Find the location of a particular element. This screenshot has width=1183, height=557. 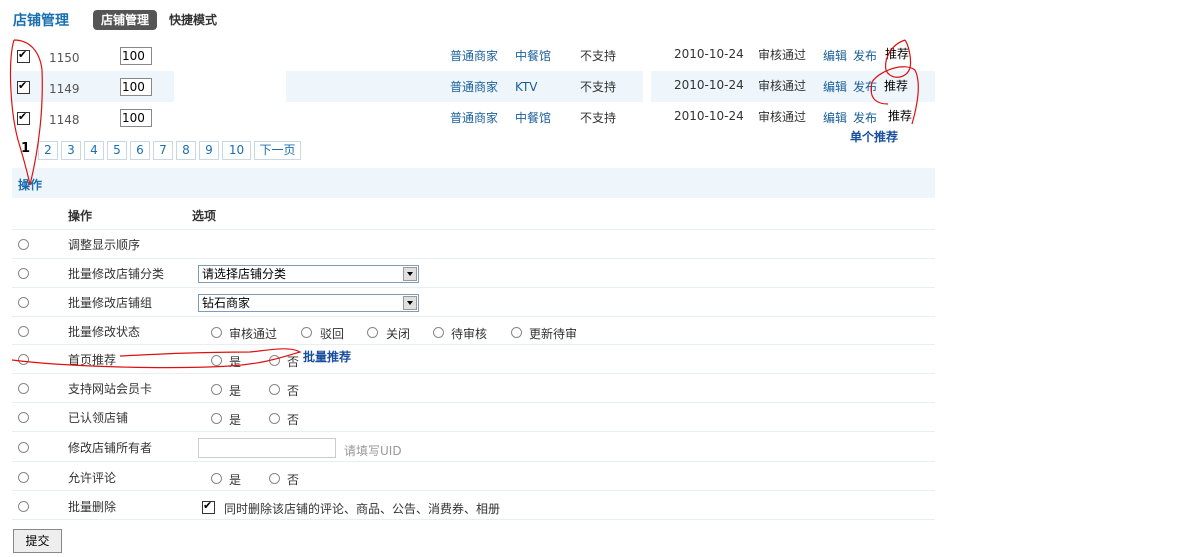

category-select-value: 请选择店铺分类 is located at coordinates (244, 274).